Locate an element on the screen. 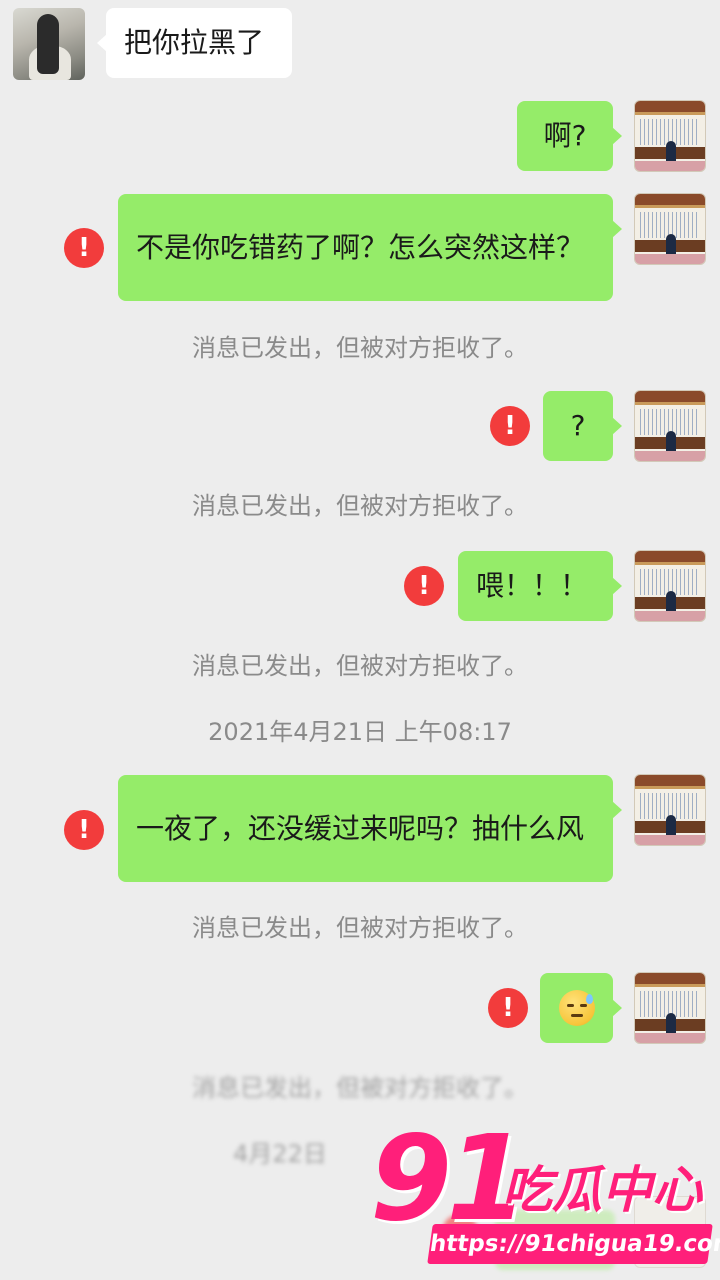  contact-avatar is located at coordinates (49, 44).